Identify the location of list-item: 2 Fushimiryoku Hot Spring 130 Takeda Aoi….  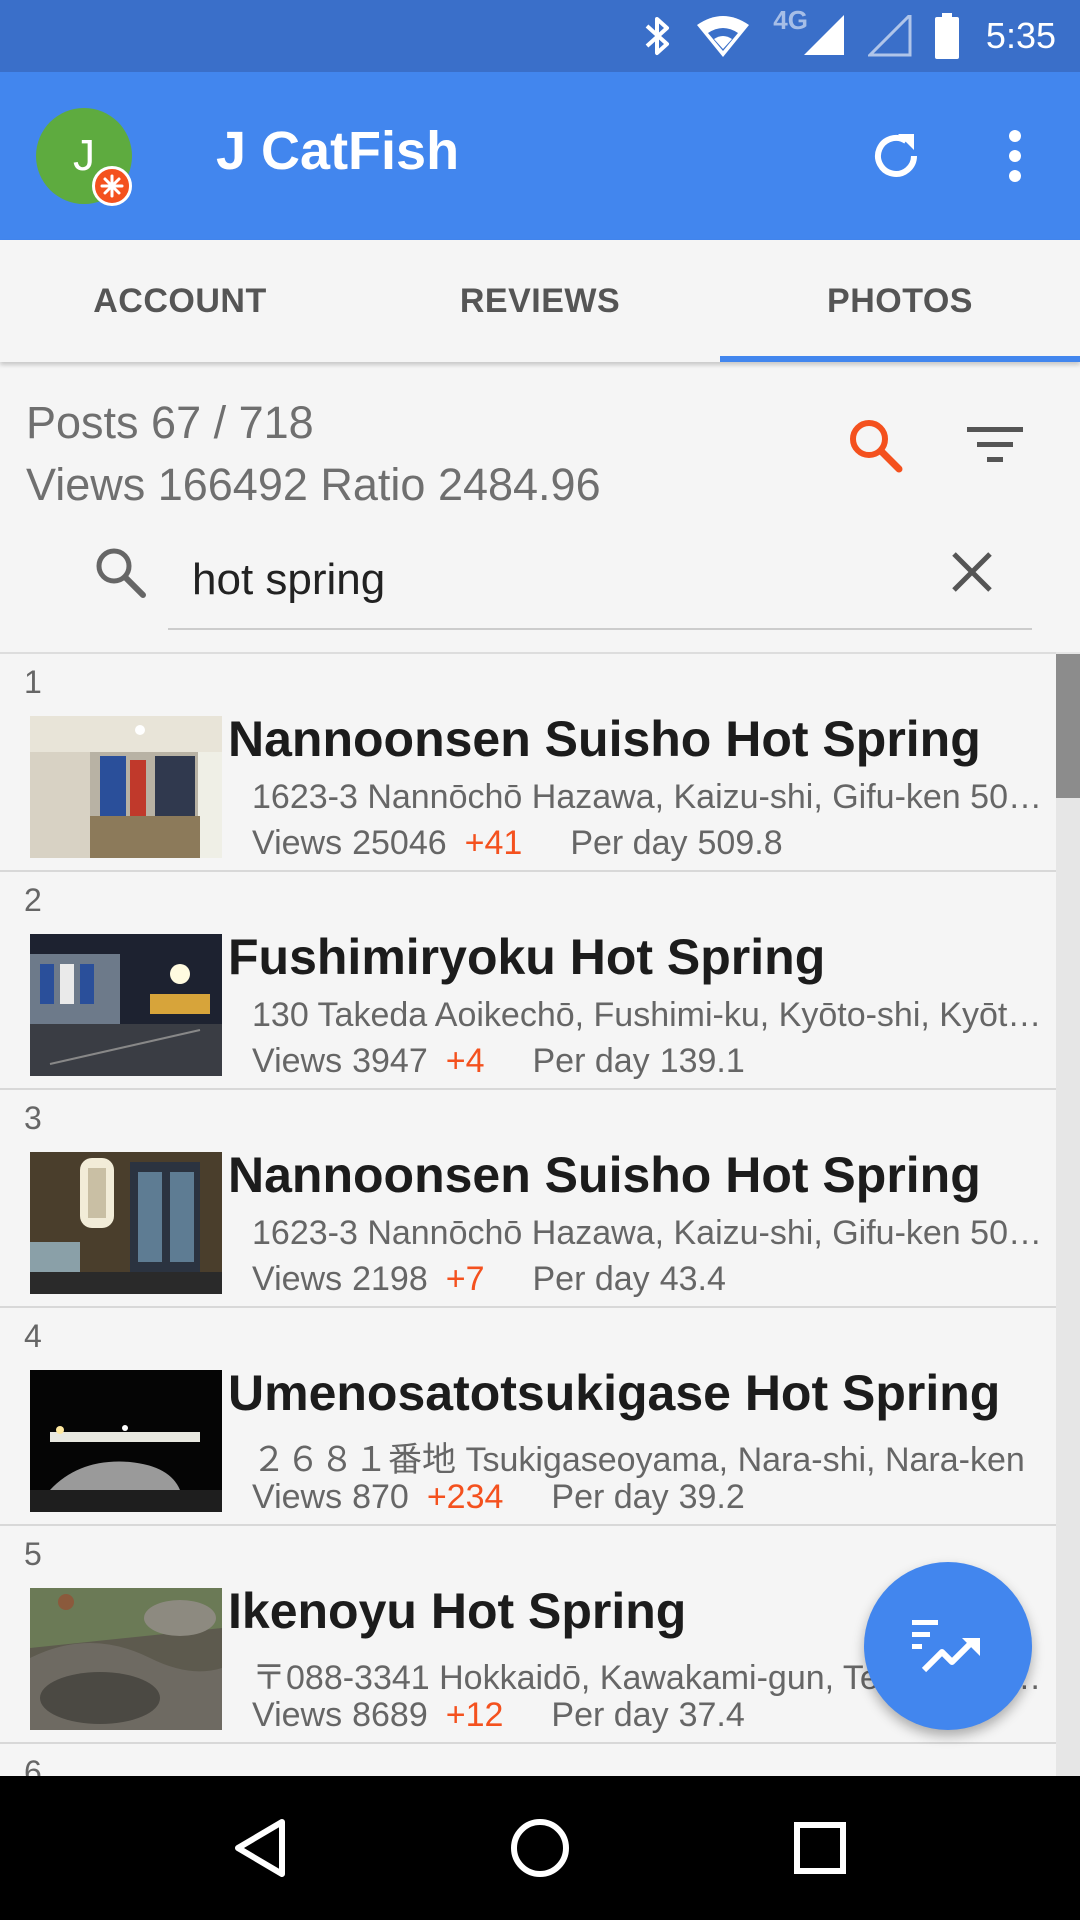
(528, 981).